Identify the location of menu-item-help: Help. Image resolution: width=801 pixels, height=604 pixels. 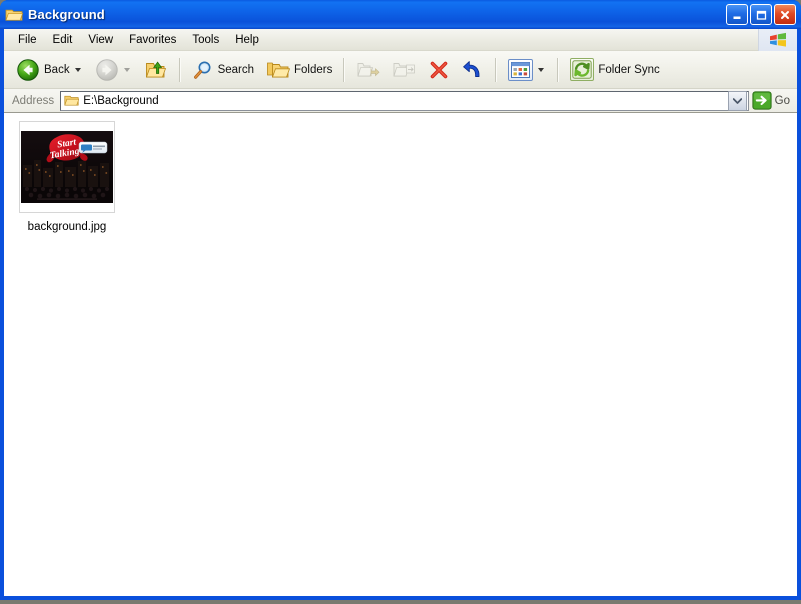
(247, 40).